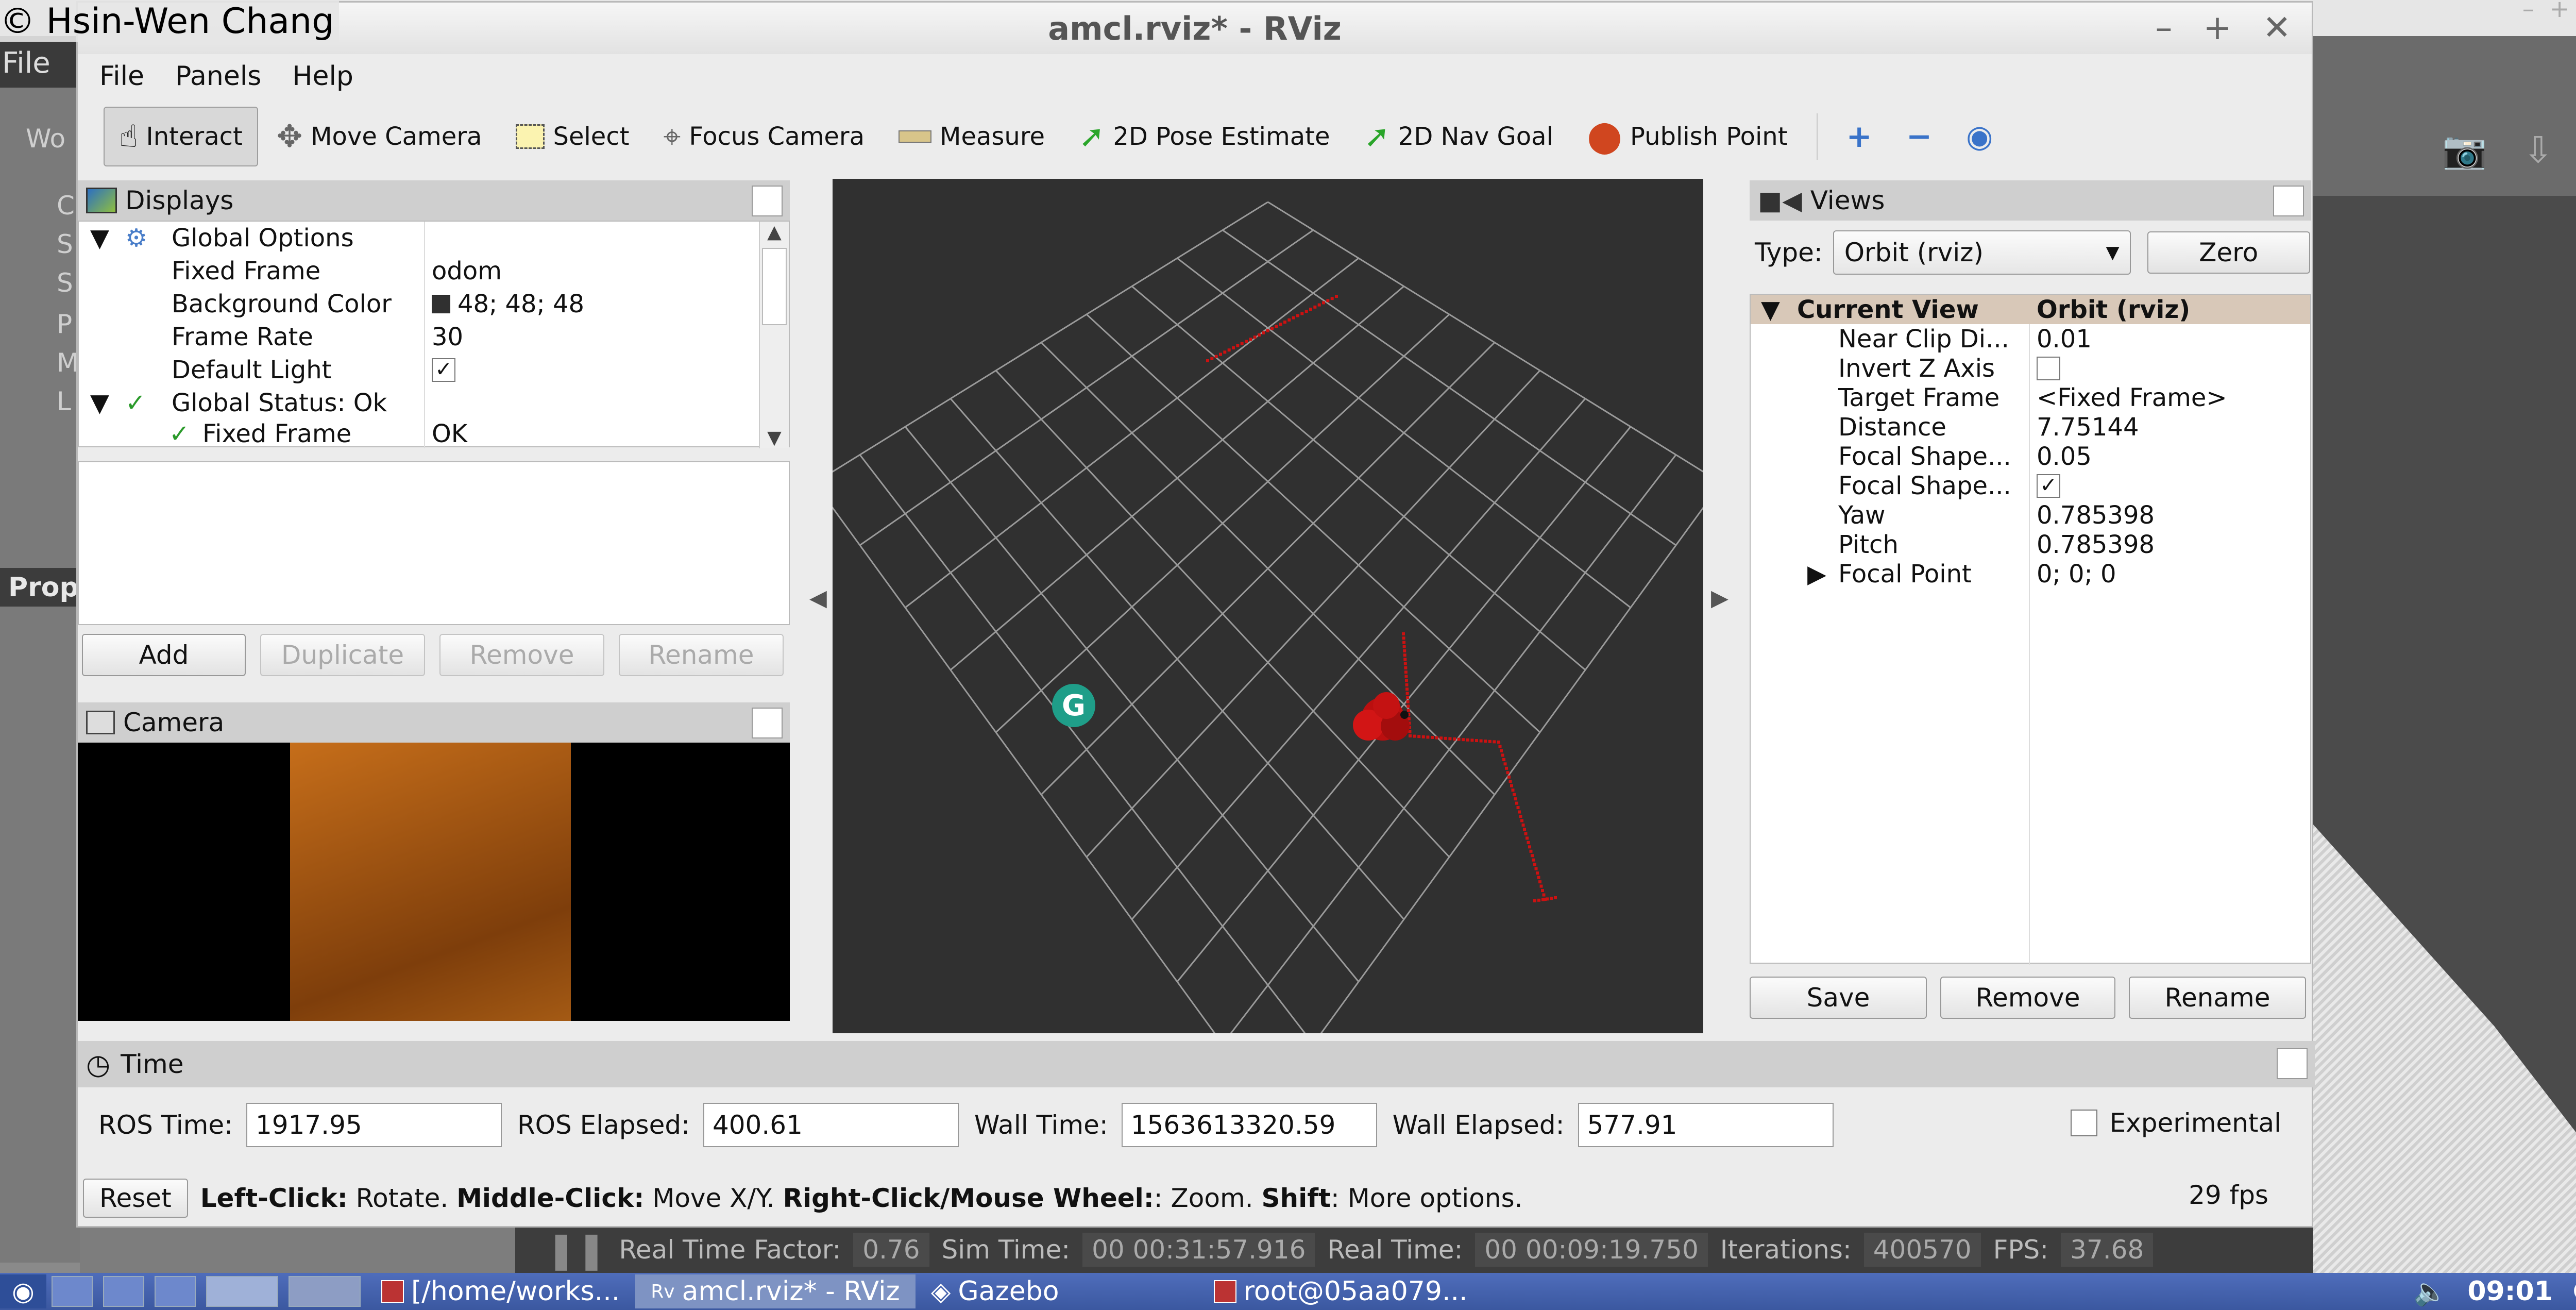 The image size is (2576, 1310). What do you see at coordinates (2464, 150) in the screenshot?
I see `camera-icon: 📷` at bounding box center [2464, 150].